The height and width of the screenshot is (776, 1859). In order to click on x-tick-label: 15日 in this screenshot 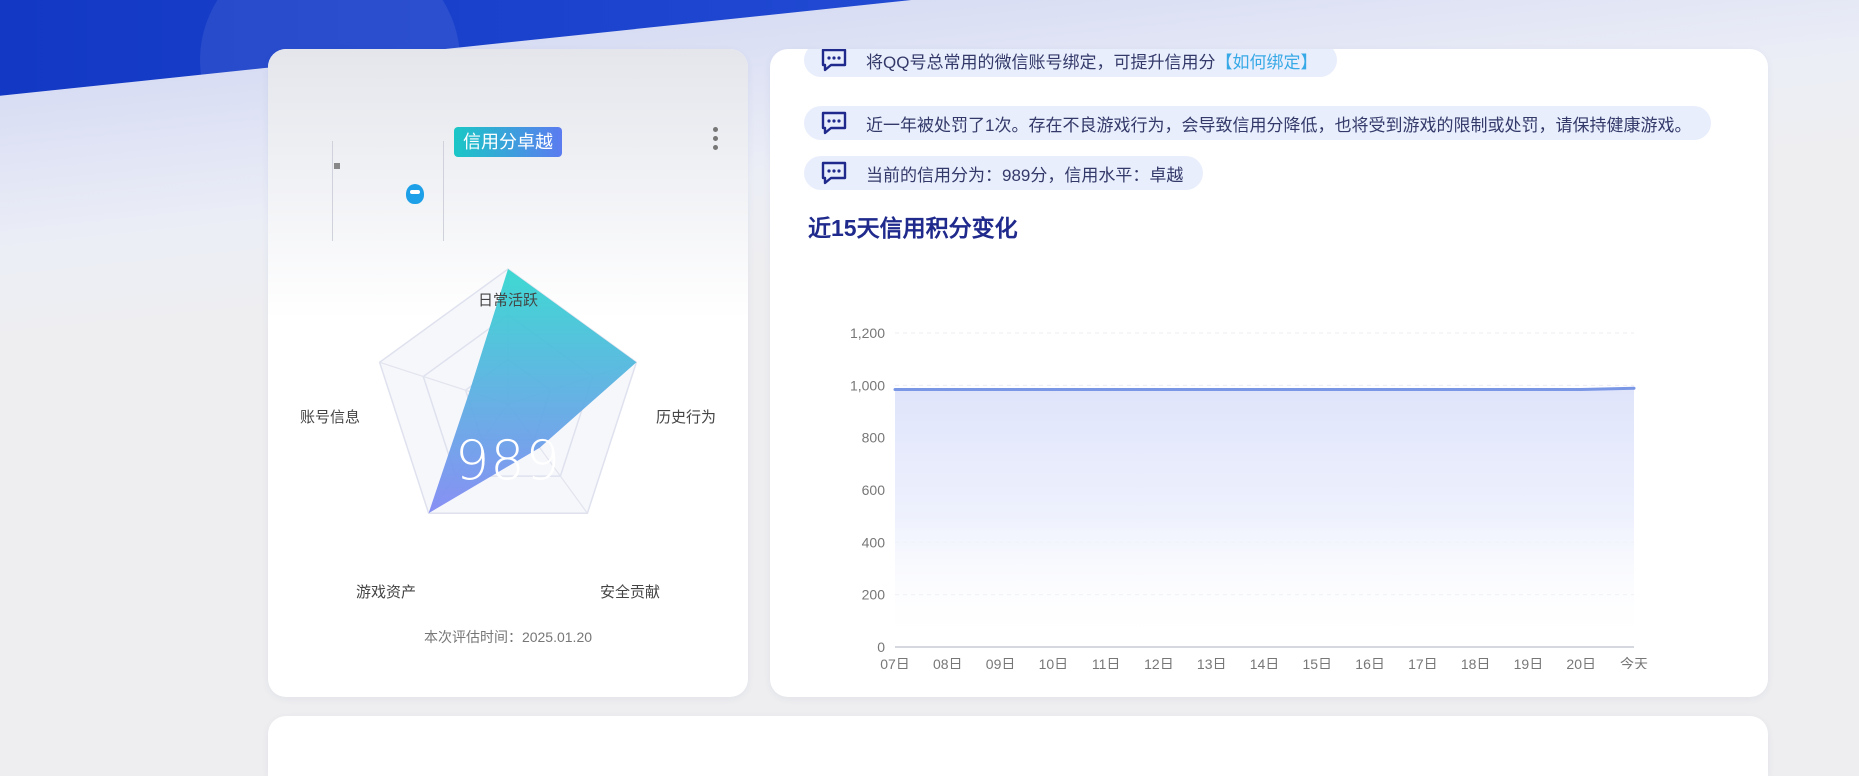, I will do `click(1317, 662)`.